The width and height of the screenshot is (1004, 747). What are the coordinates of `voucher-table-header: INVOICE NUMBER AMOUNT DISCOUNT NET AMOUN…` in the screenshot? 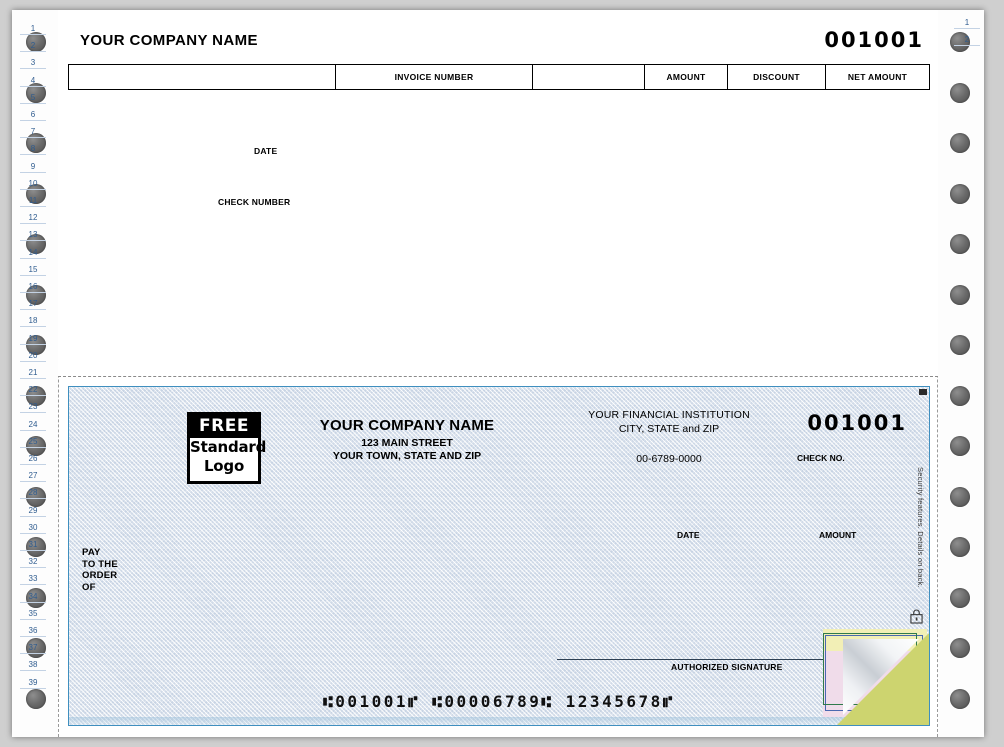 It's located at (499, 77).